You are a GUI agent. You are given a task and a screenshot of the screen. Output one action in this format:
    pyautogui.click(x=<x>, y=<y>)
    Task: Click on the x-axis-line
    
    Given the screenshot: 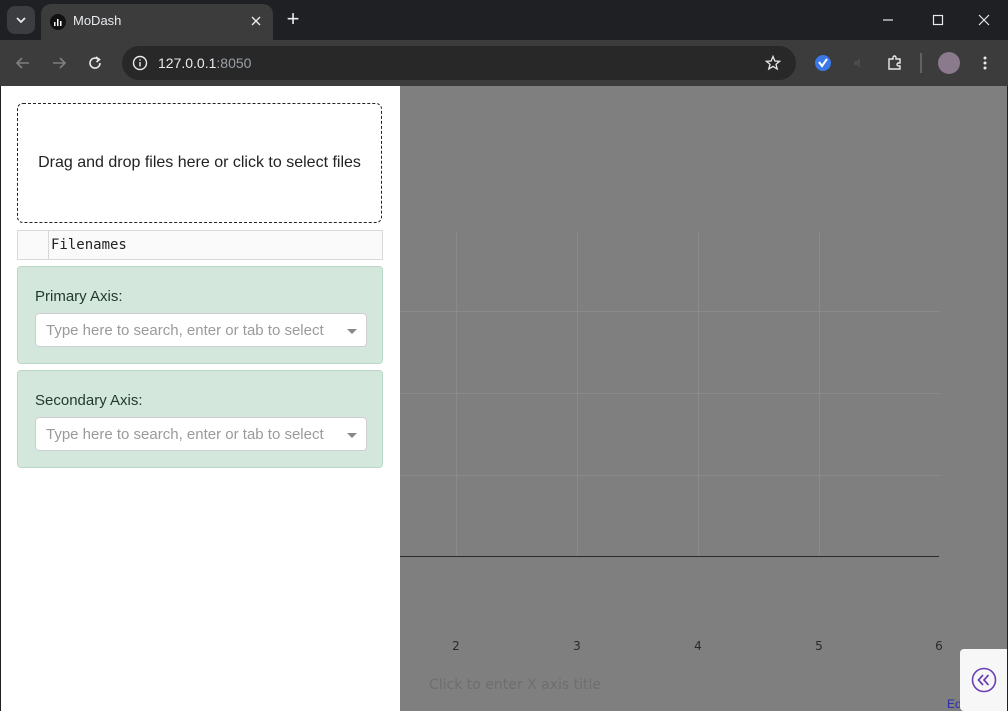 What is the action you would take?
    pyautogui.click(x=669, y=556)
    